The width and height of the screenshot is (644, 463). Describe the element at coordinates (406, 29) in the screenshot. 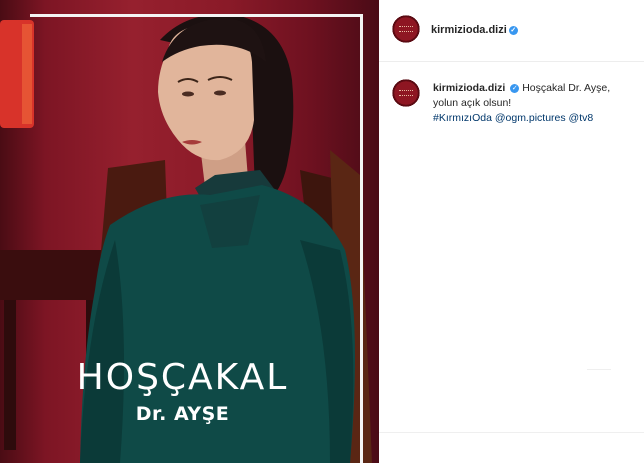

I see `account-avatar` at that location.